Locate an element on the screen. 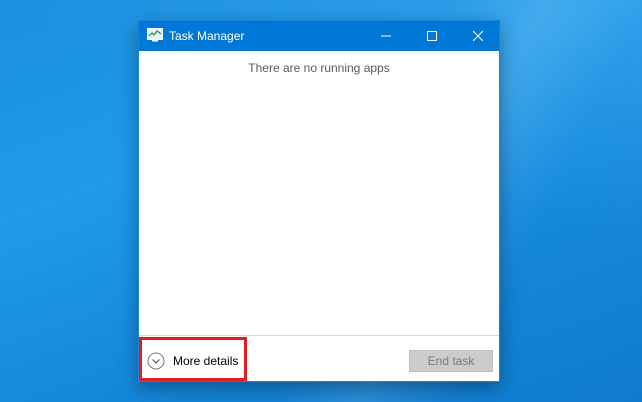 This screenshot has height=402, width=642. chevron-down-circle-icon is located at coordinates (156, 361).